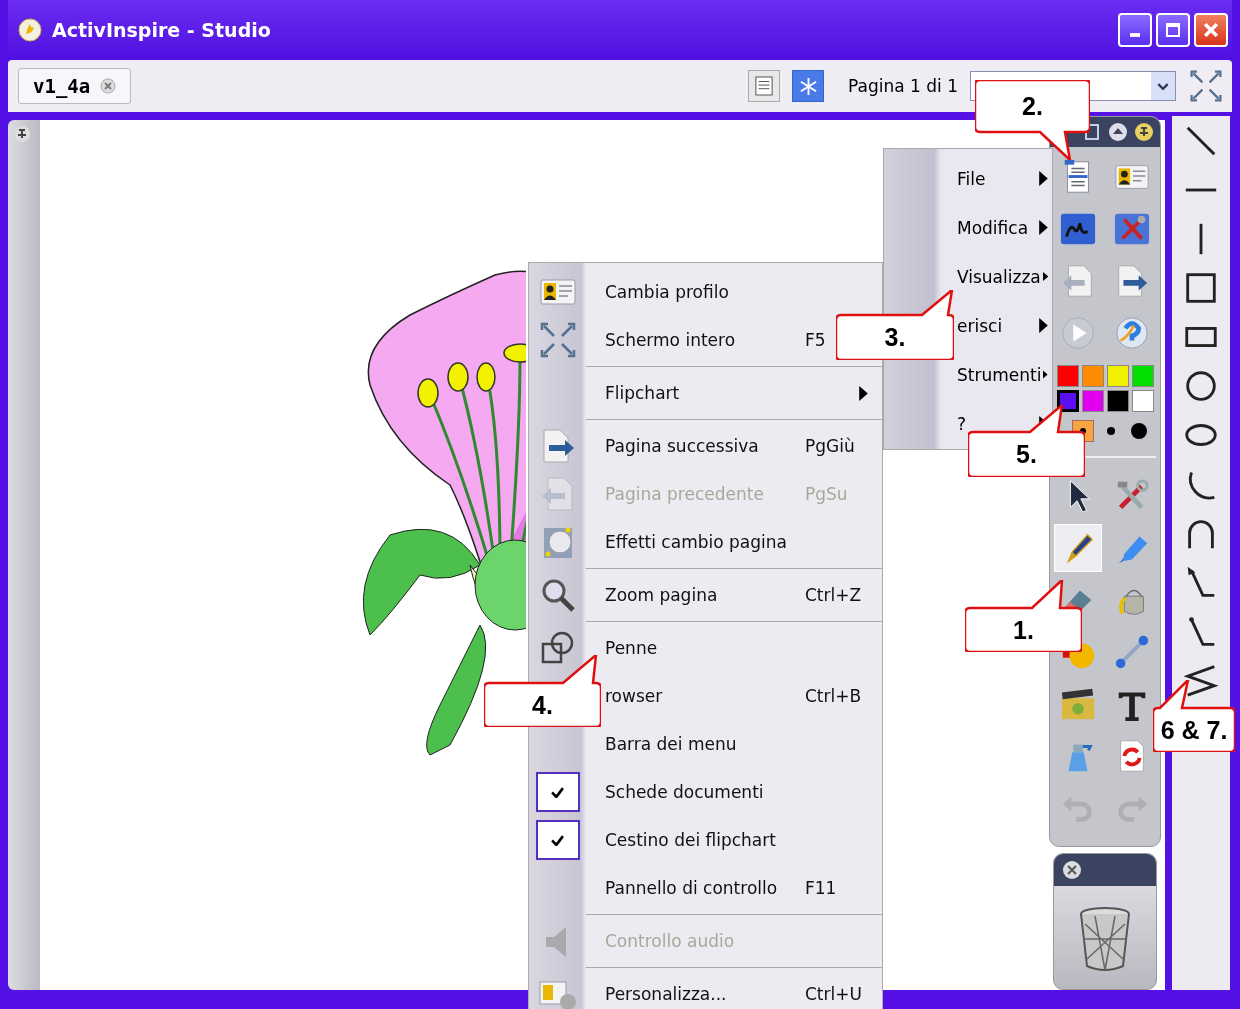 The image size is (1240, 1009). What do you see at coordinates (162, 30) in the screenshot?
I see `window-title: ActivInspire - Studio` at bounding box center [162, 30].